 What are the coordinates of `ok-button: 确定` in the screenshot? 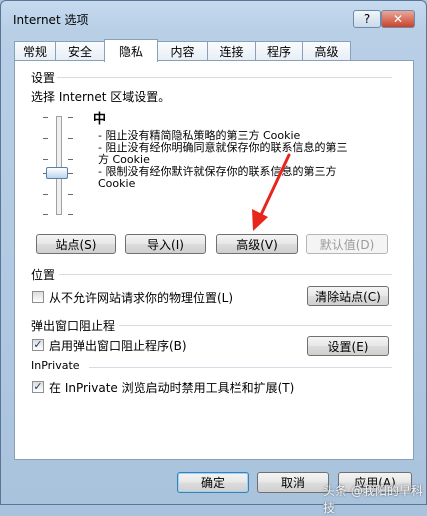 It's located at (213, 482).